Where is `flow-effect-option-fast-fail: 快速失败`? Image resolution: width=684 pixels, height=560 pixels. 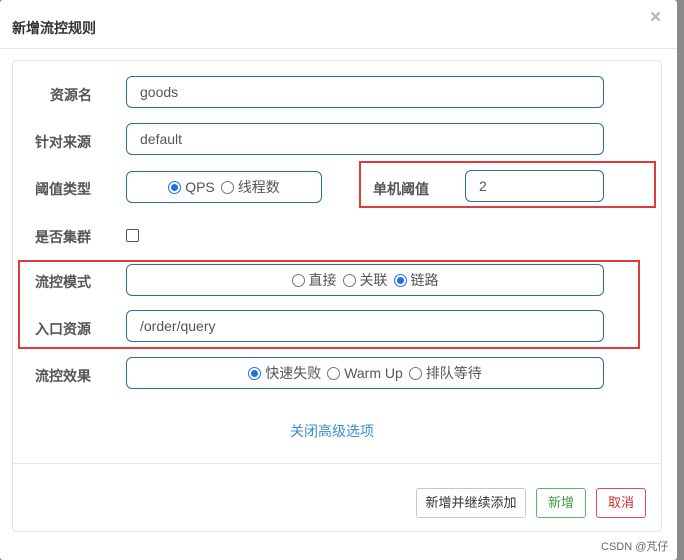 flow-effect-option-fast-fail: 快速失败 is located at coordinates (284, 373).